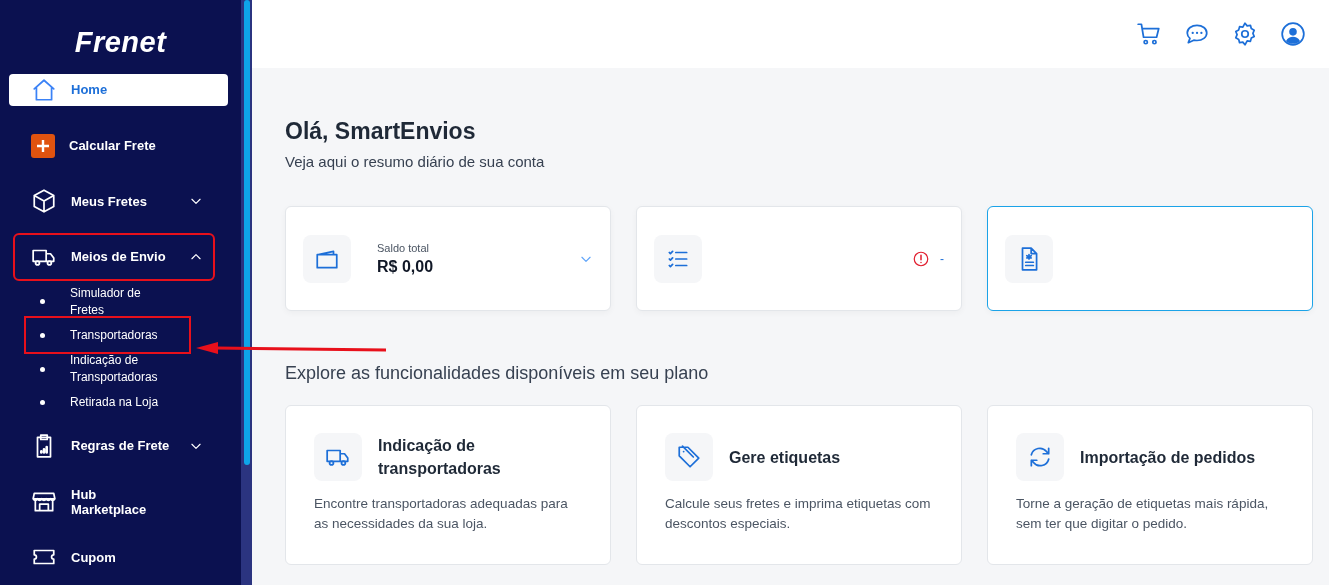  I want to click on sidebar-item: Regras de Frete, so click(118, 446).